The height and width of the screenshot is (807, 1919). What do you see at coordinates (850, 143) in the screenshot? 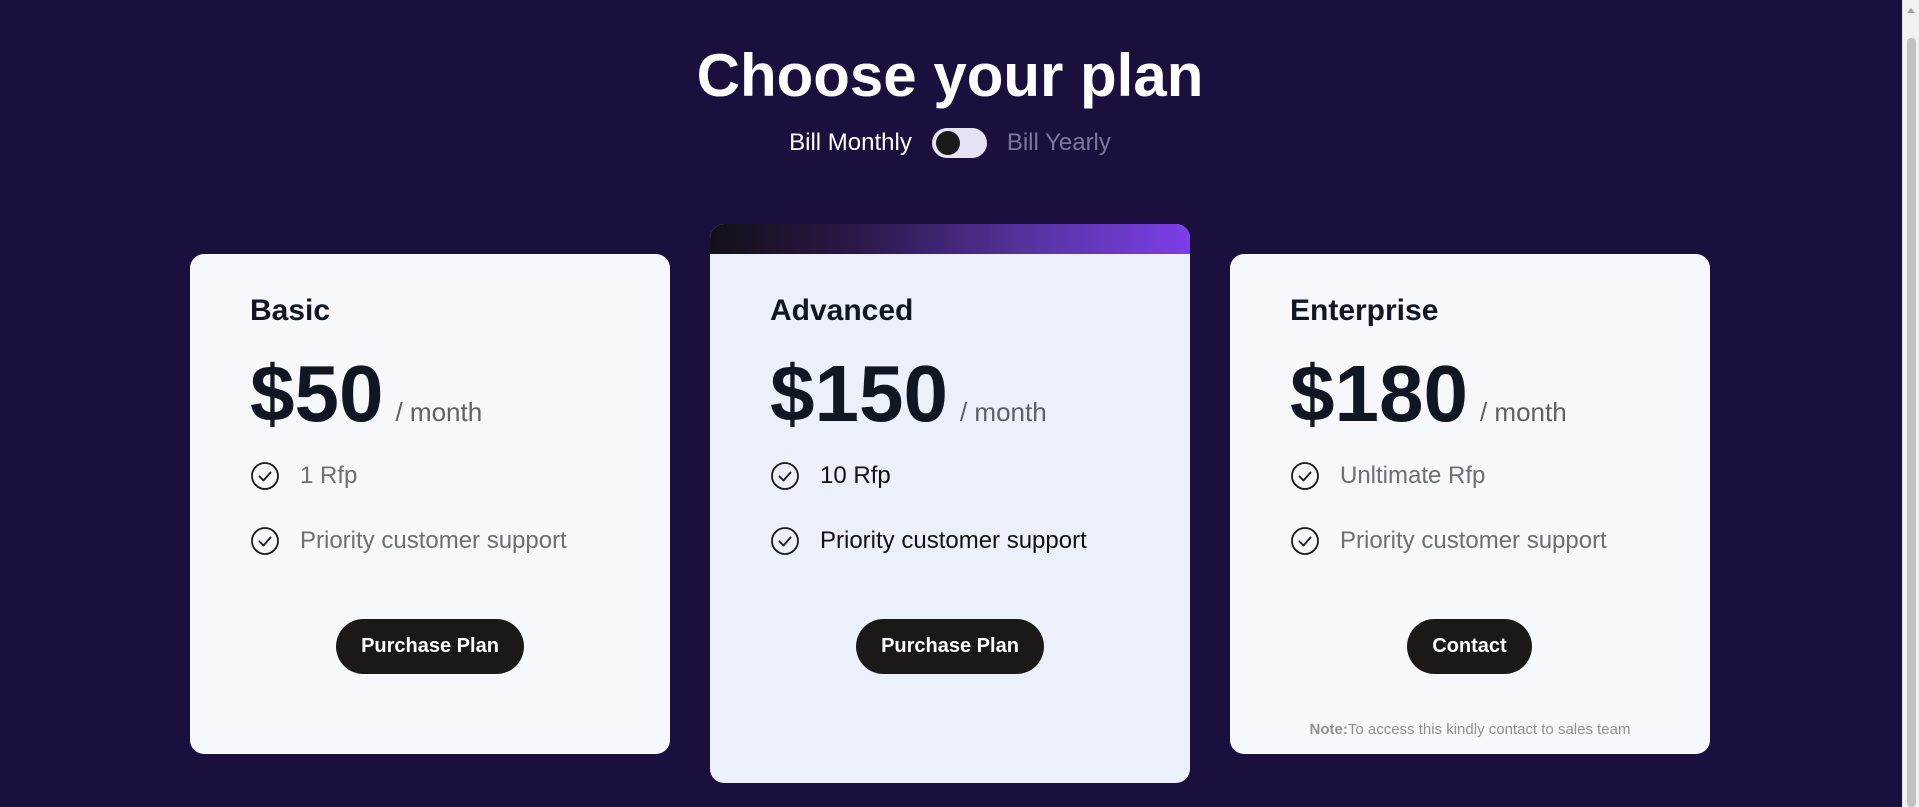
I see `bill-monthly-label: Bill Monthly` at bounding box center [850, 143].